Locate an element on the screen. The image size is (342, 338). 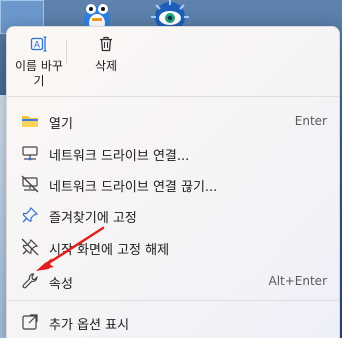
delete-label: 삭제 is located at coordinates (106, 66).